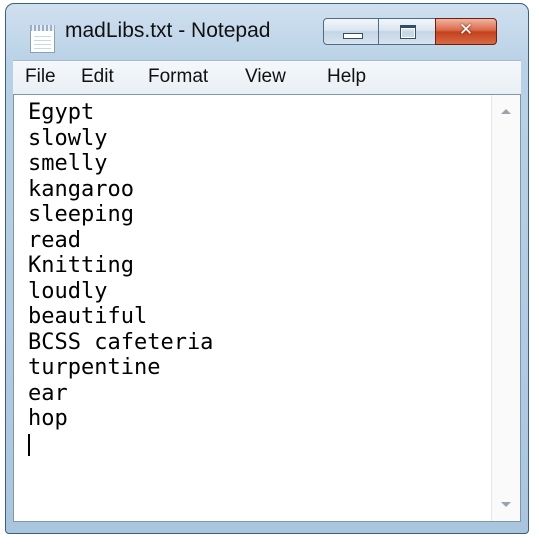  What do you see at coordinates (68, 138) in the screenshot?
I see `text-line: slowly` at bounding box center [68, 138].